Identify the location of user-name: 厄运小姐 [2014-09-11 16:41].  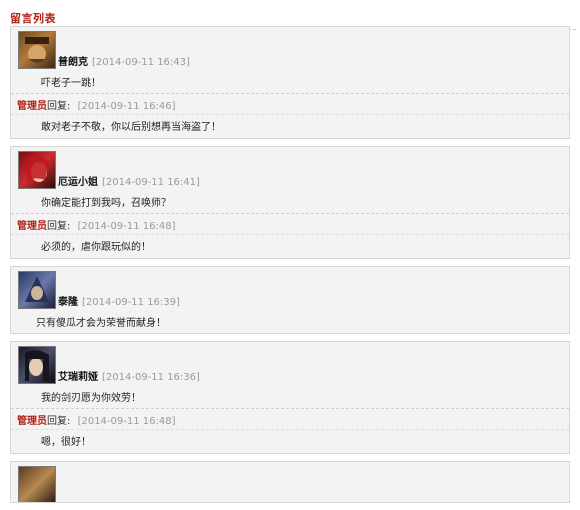
(129, 180).